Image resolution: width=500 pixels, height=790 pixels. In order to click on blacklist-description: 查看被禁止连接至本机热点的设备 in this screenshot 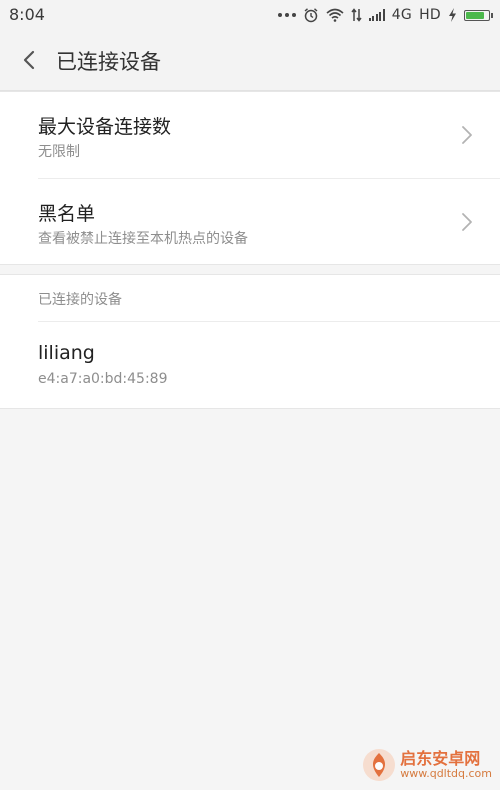, I will do `click(143, 239)`.